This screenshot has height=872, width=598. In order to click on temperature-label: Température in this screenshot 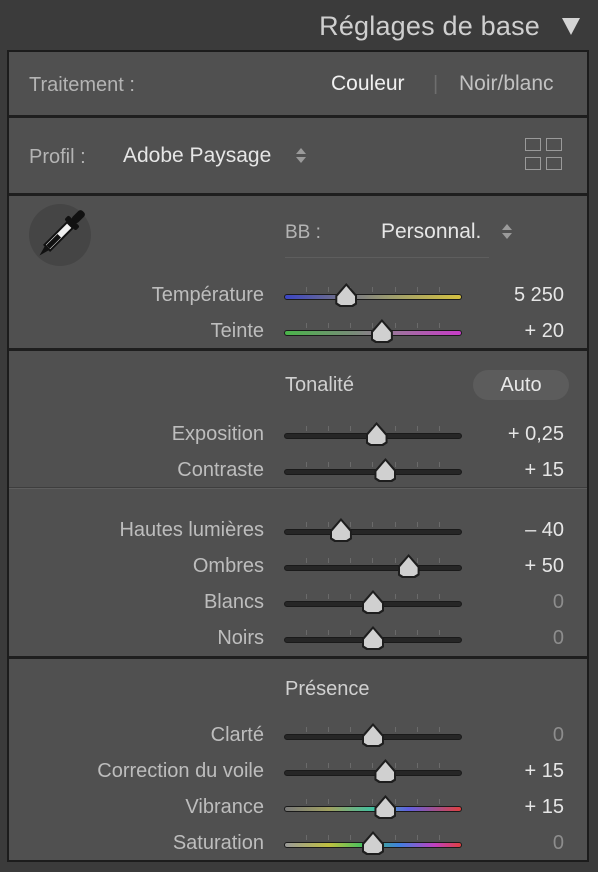, I will do `click(207, 295)`.